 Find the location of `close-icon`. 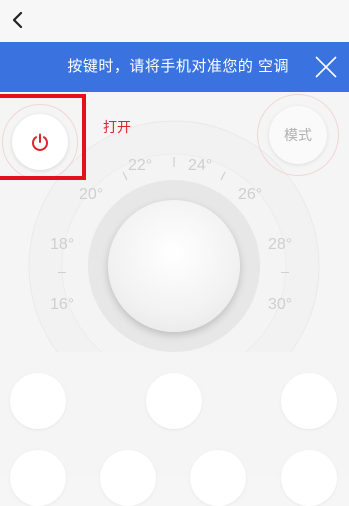

close-icon is located at coordinates (326, 67).